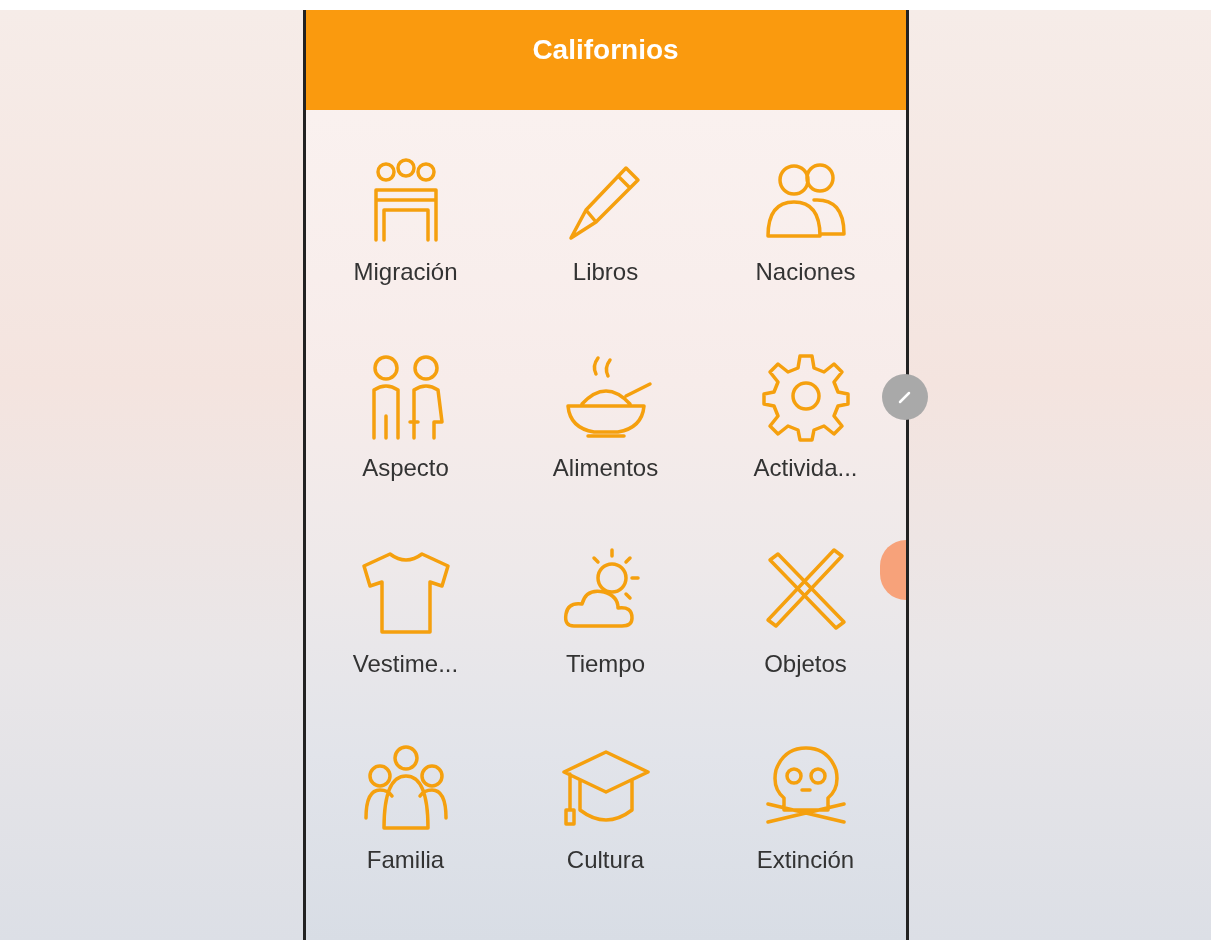  Describe the element at coordinates (605, 664) in the screenshot. I see `category-label: Tiempo` at that location.